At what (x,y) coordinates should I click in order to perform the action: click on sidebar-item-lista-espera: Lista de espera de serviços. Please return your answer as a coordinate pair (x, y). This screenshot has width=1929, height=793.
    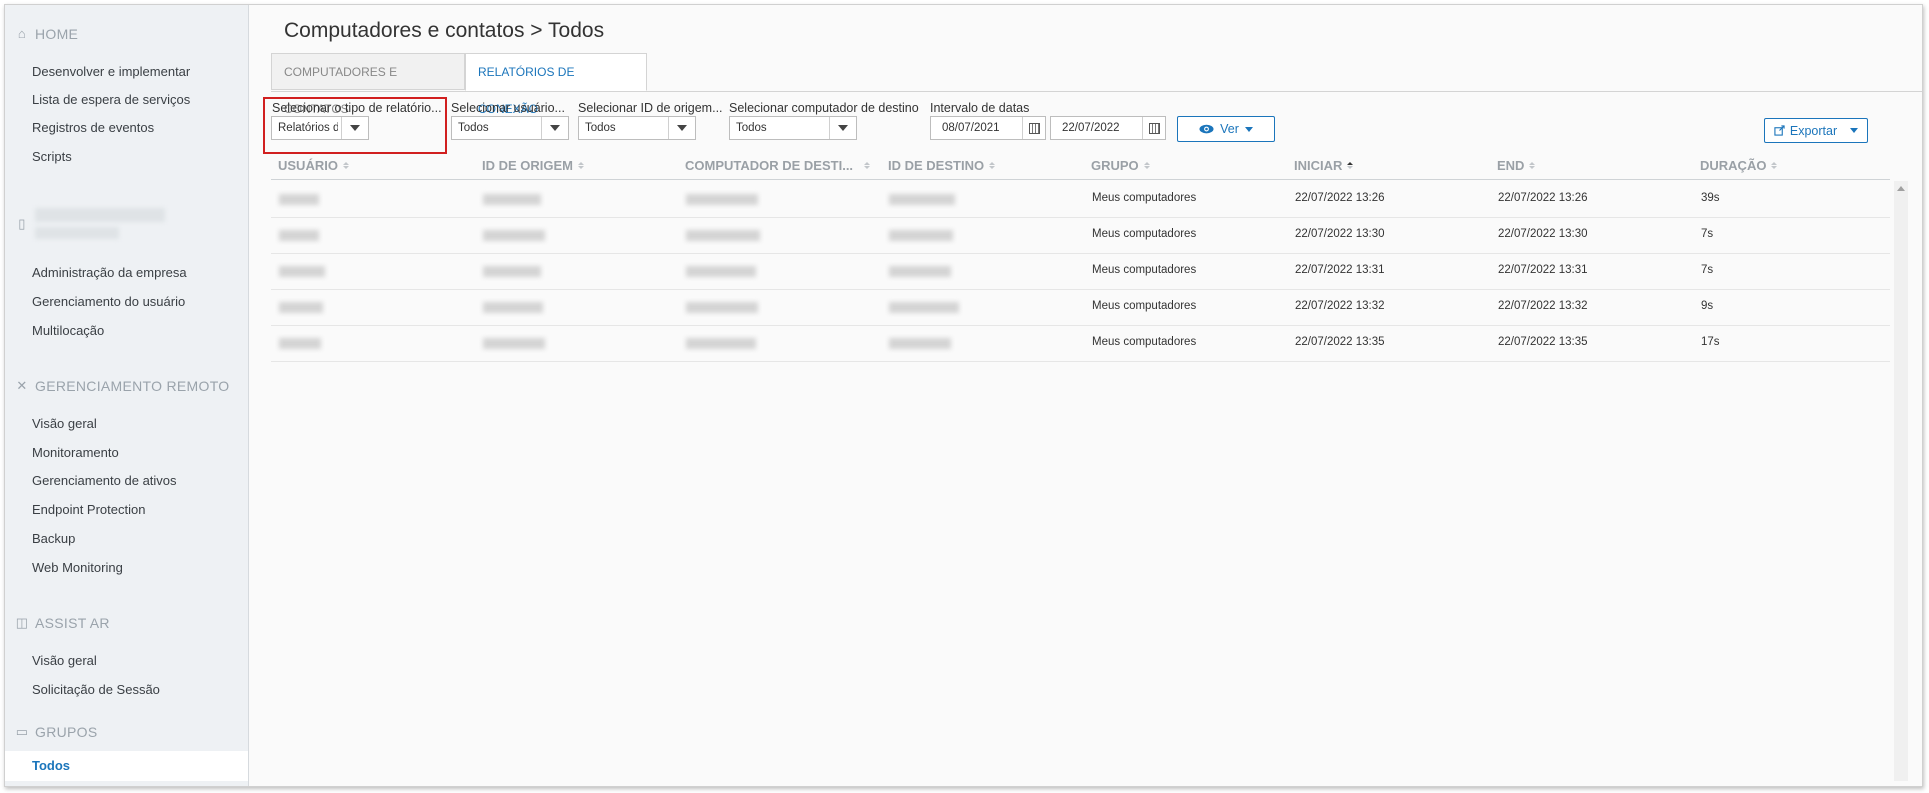
    Looking at the image, I should click on (111, 99).